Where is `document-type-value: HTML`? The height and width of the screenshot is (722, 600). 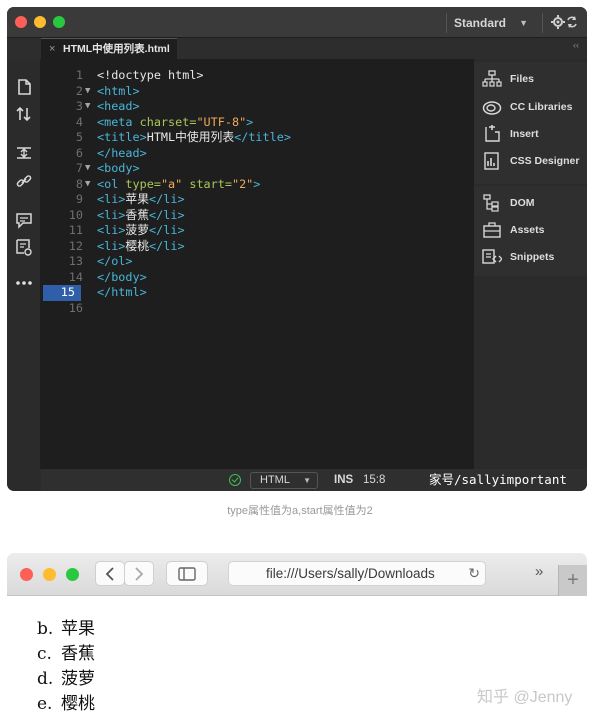 document-type-value: HTML is located at coordinates (275, 480).